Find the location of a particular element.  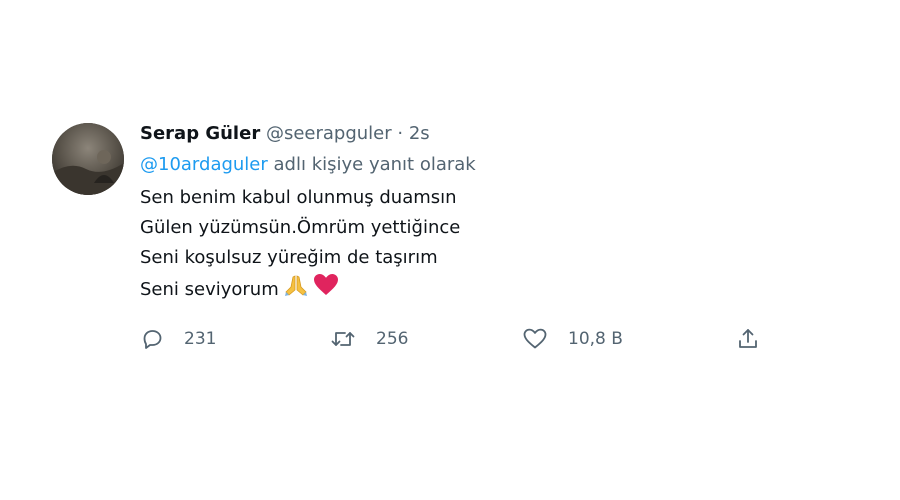

user-handle: @seerapguler is located at coordinates (329, 133).